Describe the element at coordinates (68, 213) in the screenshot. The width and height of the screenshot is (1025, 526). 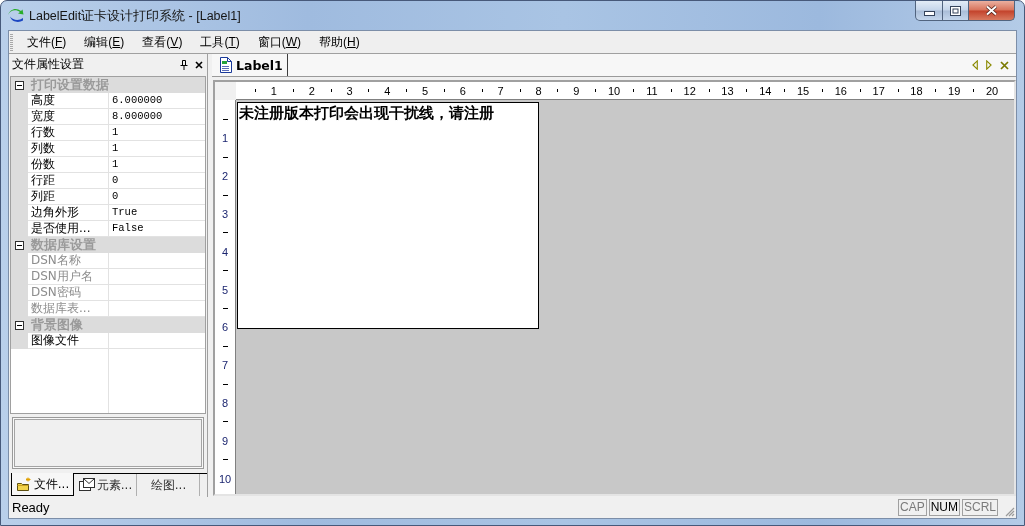
I see `property-name: 边角外形` at that location.